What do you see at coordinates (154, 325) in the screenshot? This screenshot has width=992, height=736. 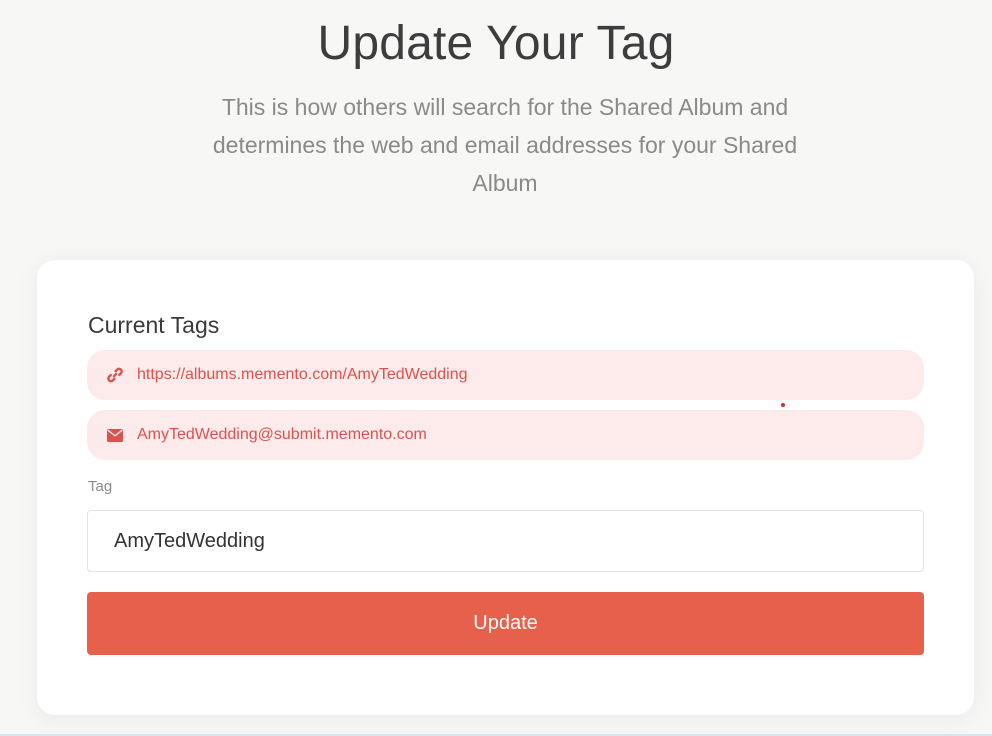 I see `current-tags-heading: Current Tags` at bounding box center [154, 325].